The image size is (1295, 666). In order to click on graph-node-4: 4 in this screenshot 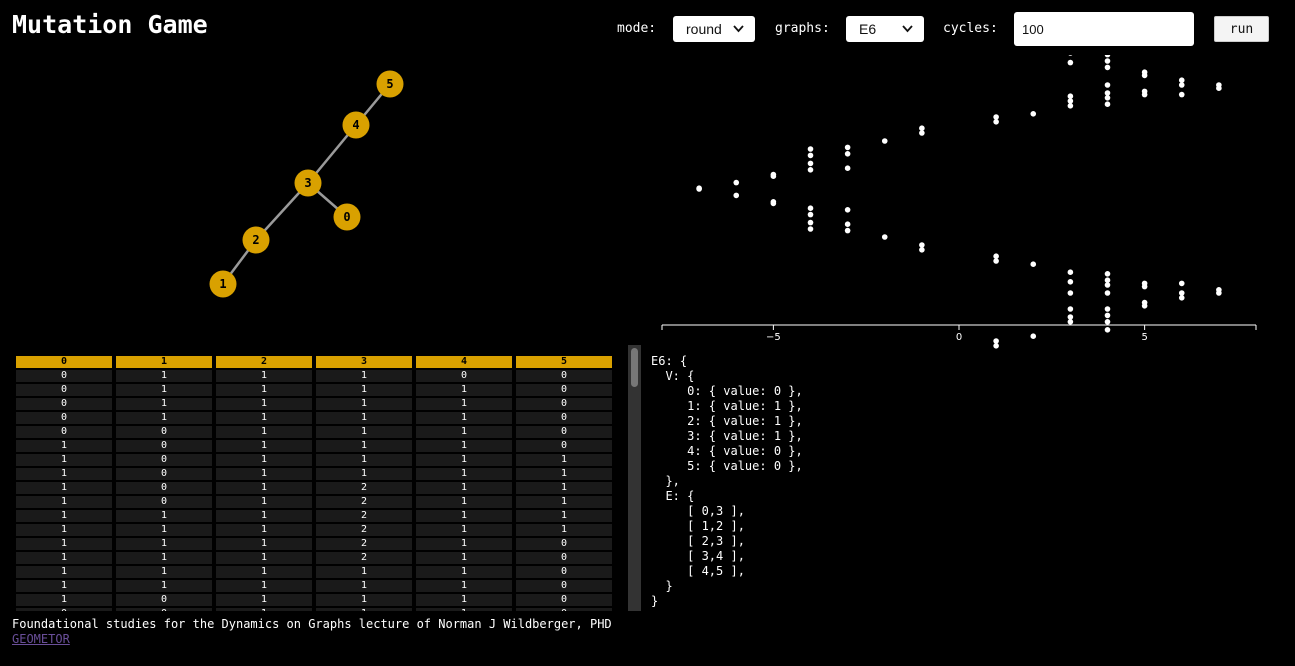, I will do `click(356, 125)`.